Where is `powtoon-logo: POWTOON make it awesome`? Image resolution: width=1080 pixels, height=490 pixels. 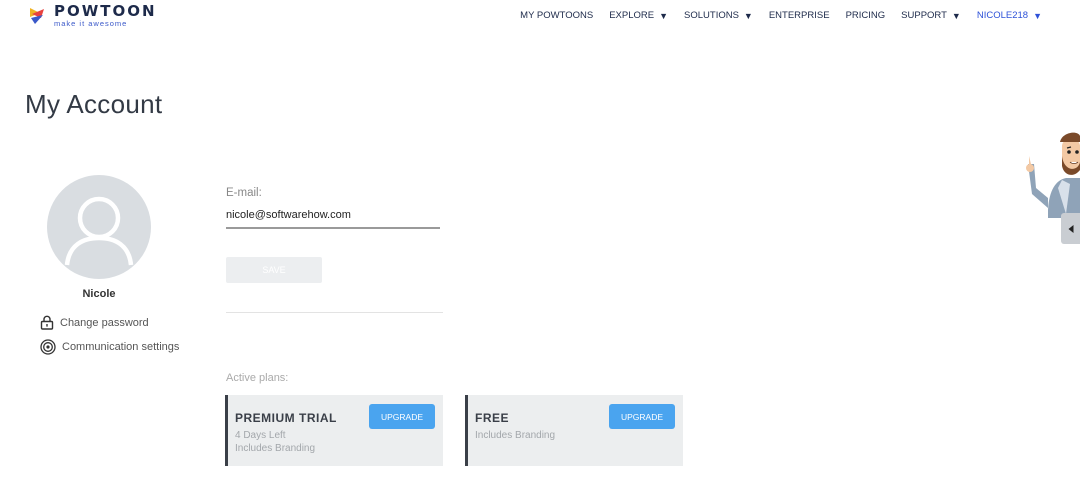
powtoon-logo: POWTOON make it awesome is located at coordinates (92, 16).